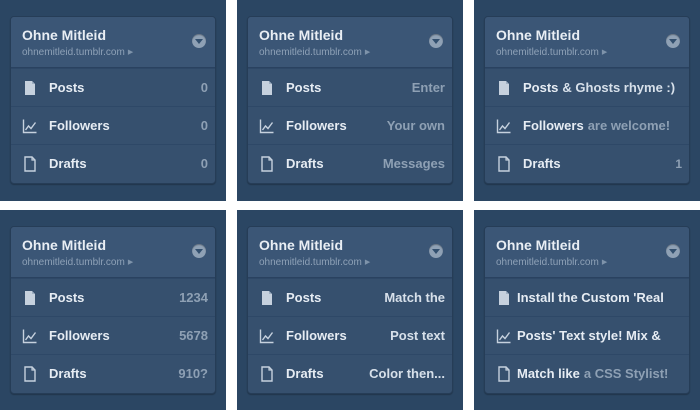 Image resolution: width=700 pixels, height=410 pixels. I want to click on row-label: Posts' Text style! Mix &, so click(589, 335).